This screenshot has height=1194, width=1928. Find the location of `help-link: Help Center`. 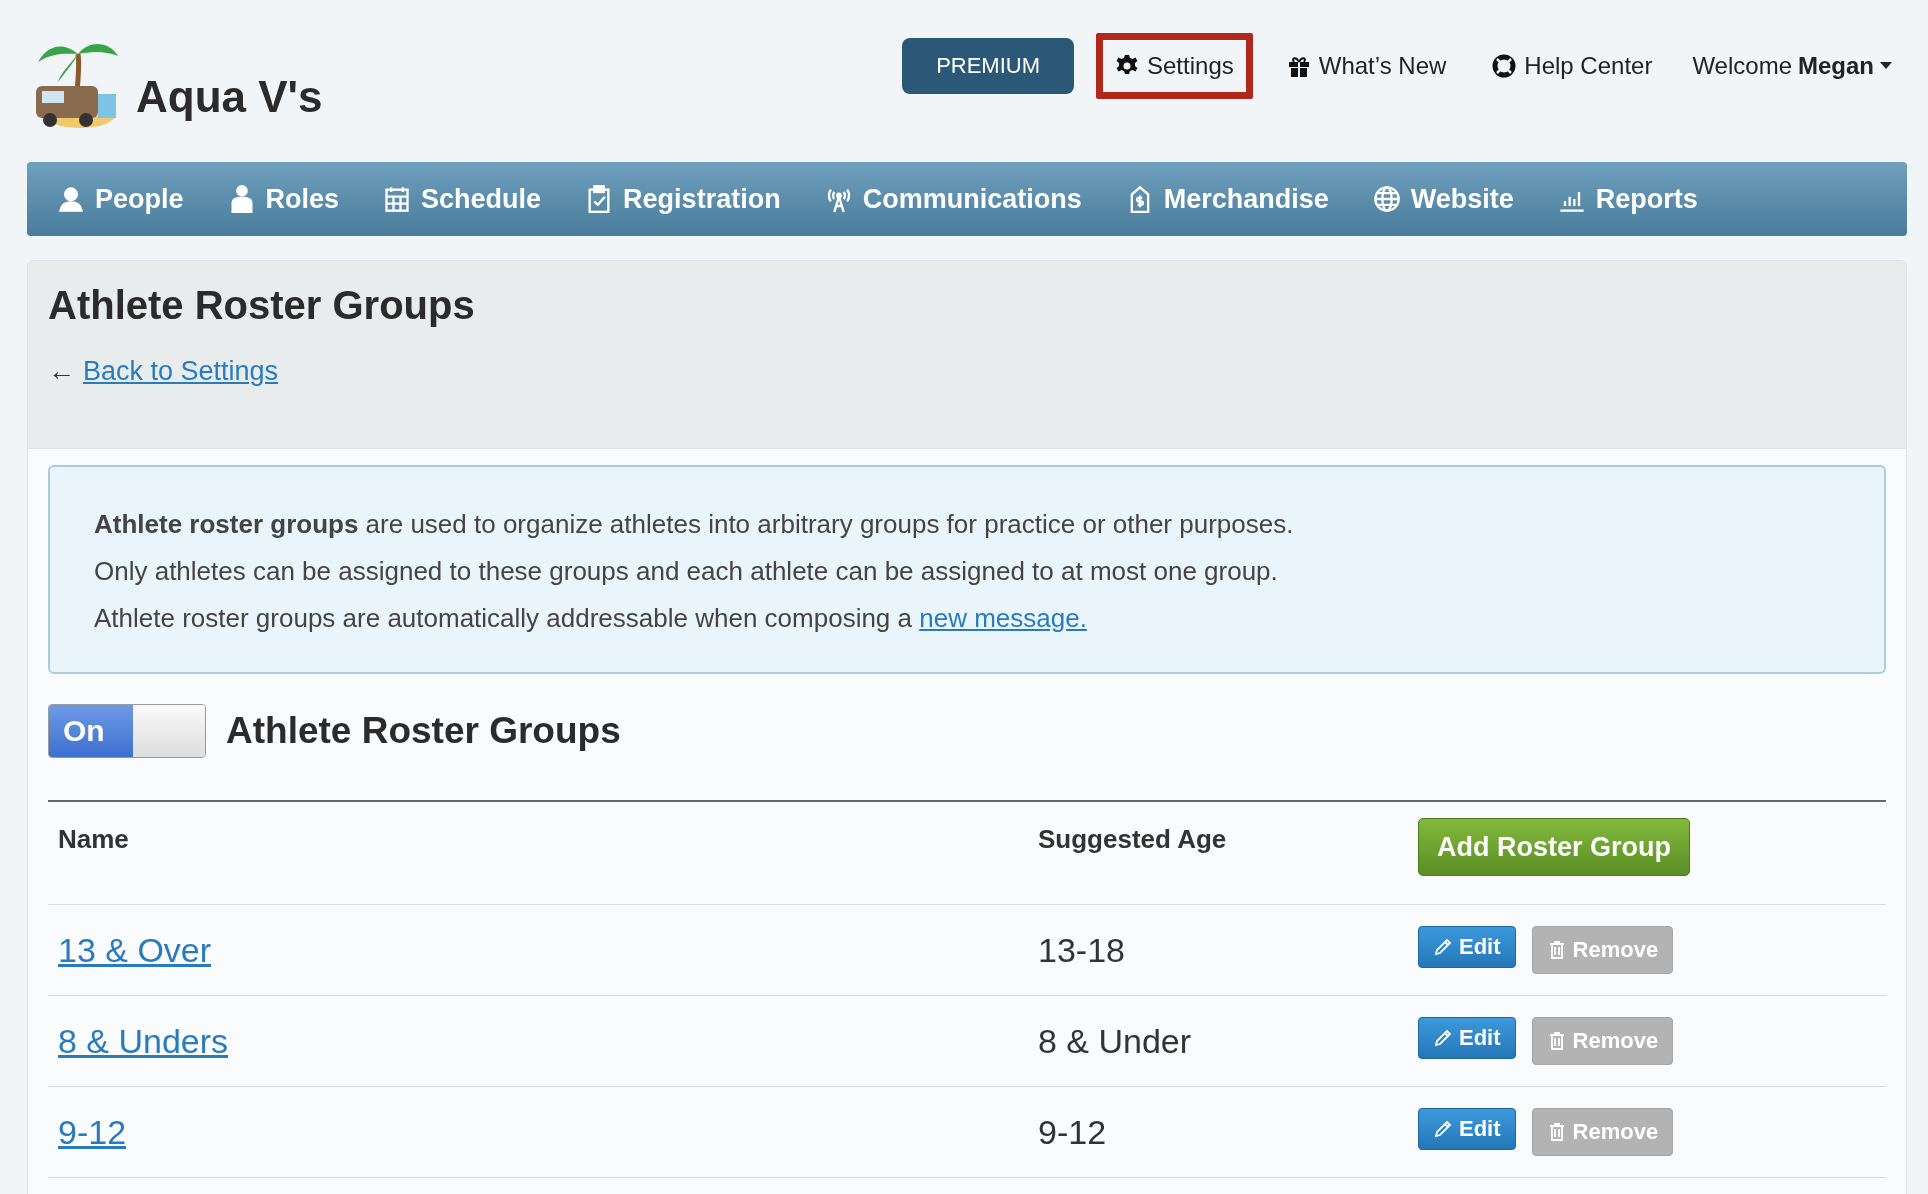

help-link: Help Center is located at coordinates (1572, 66).